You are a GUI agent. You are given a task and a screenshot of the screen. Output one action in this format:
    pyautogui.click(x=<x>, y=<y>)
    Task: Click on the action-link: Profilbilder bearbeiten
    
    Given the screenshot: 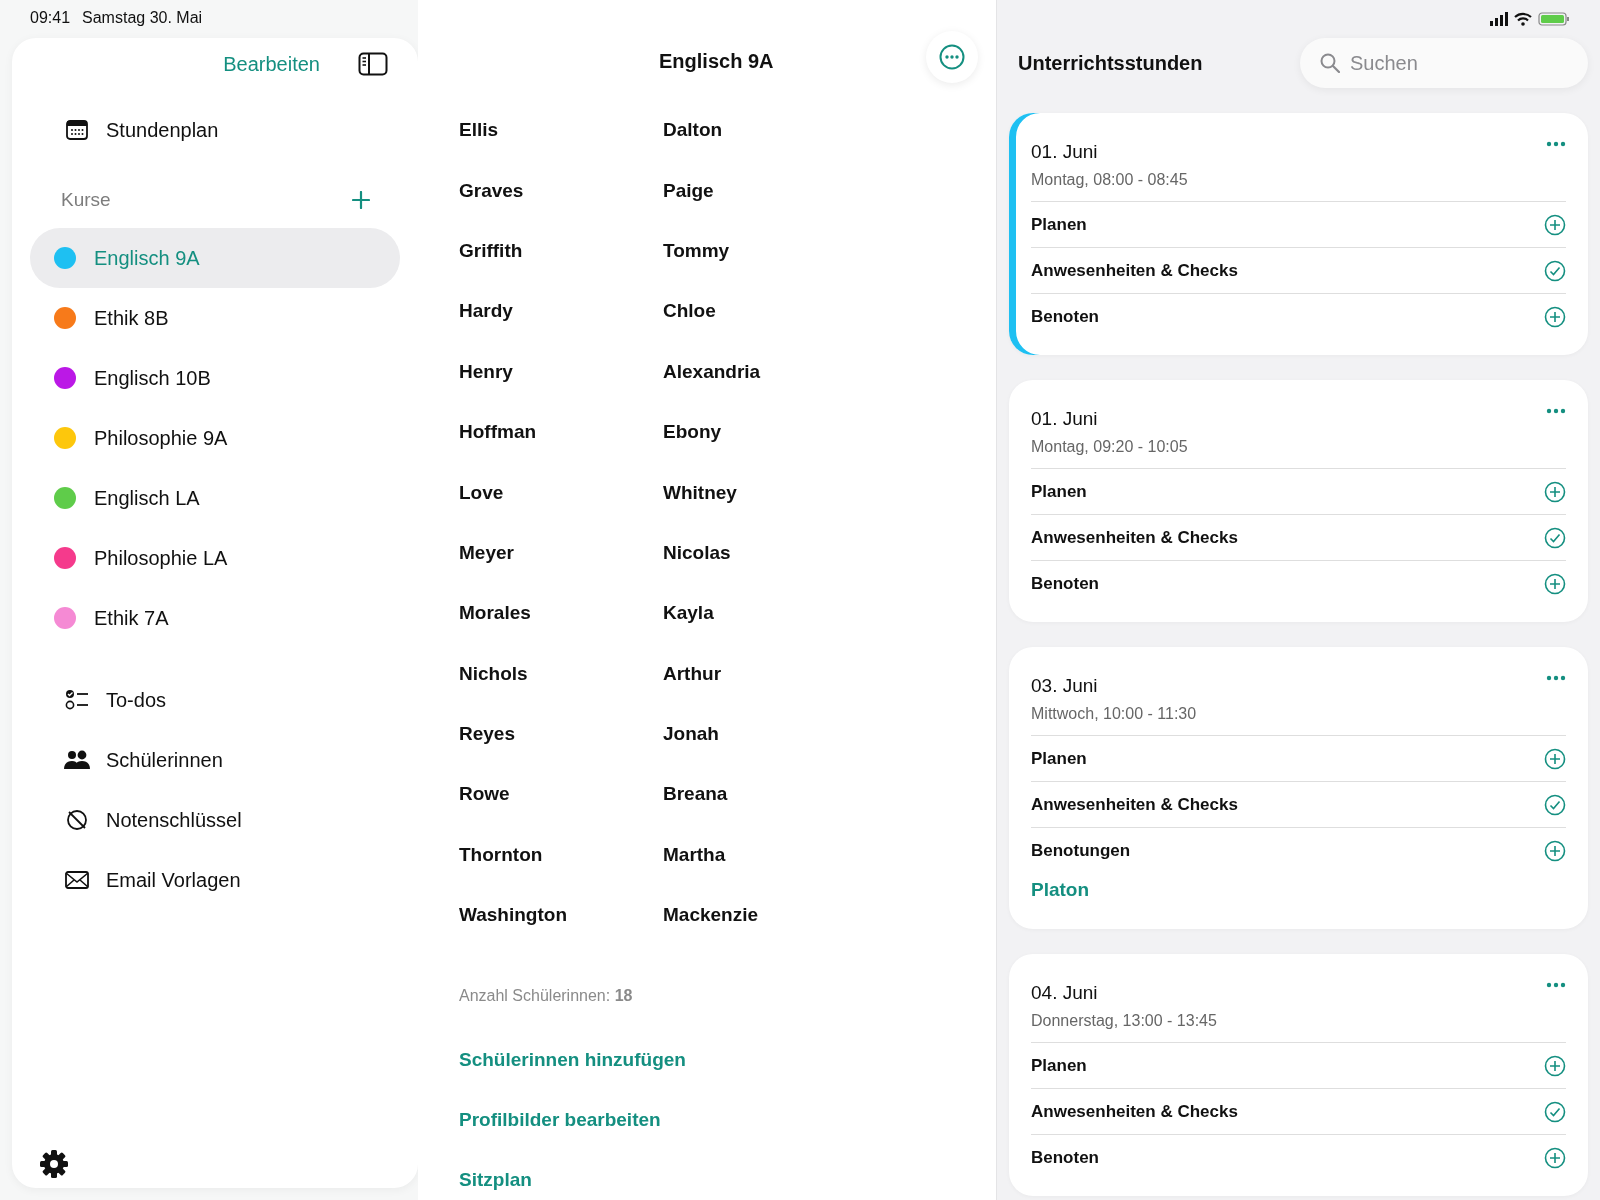 What is the action you would take?
    pyautogui.click(x=727, y=1120)
    